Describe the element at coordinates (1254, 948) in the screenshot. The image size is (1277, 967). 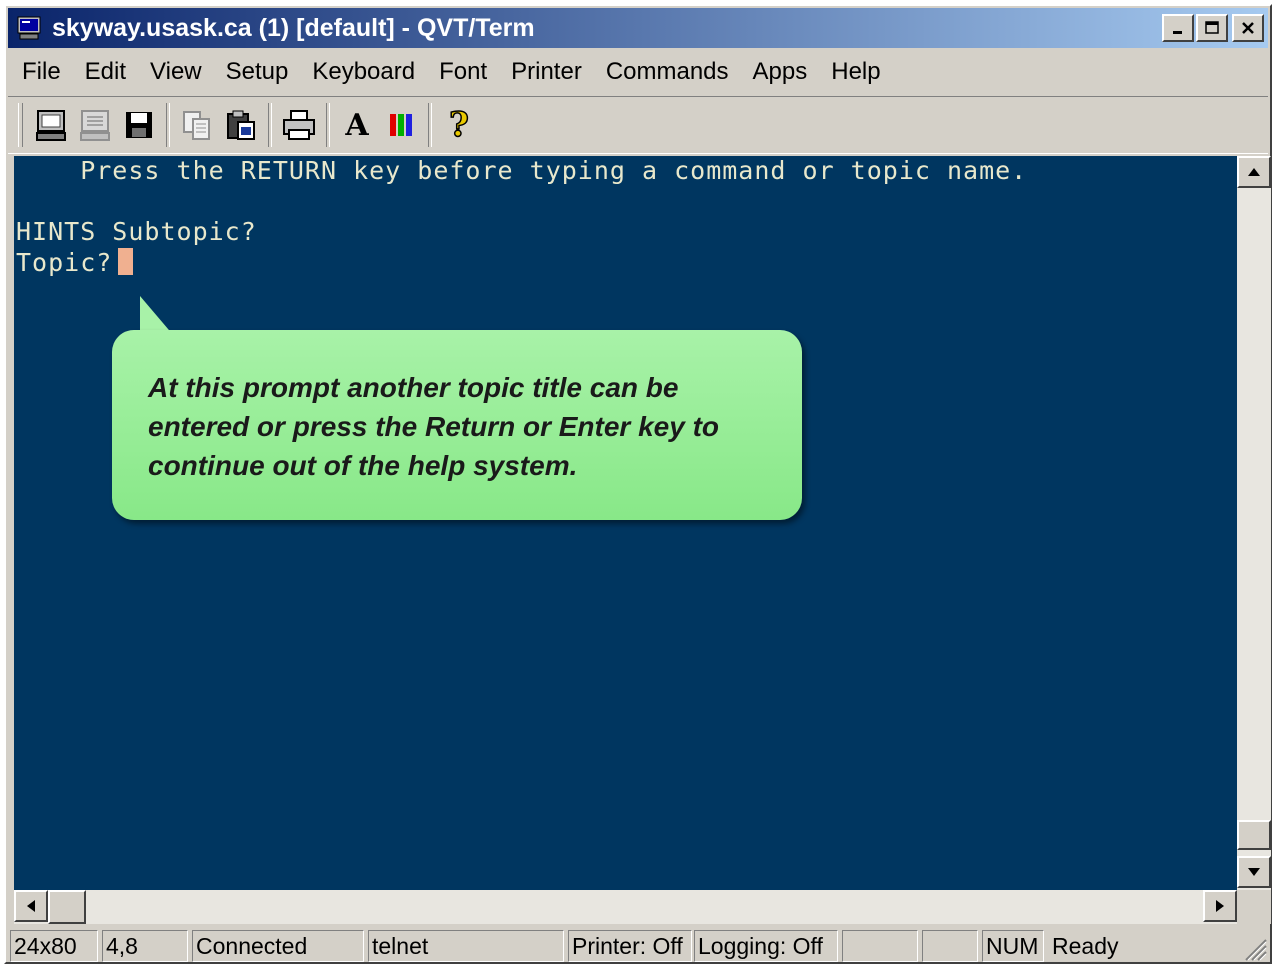
I see `resize-grip-icon` at that location.